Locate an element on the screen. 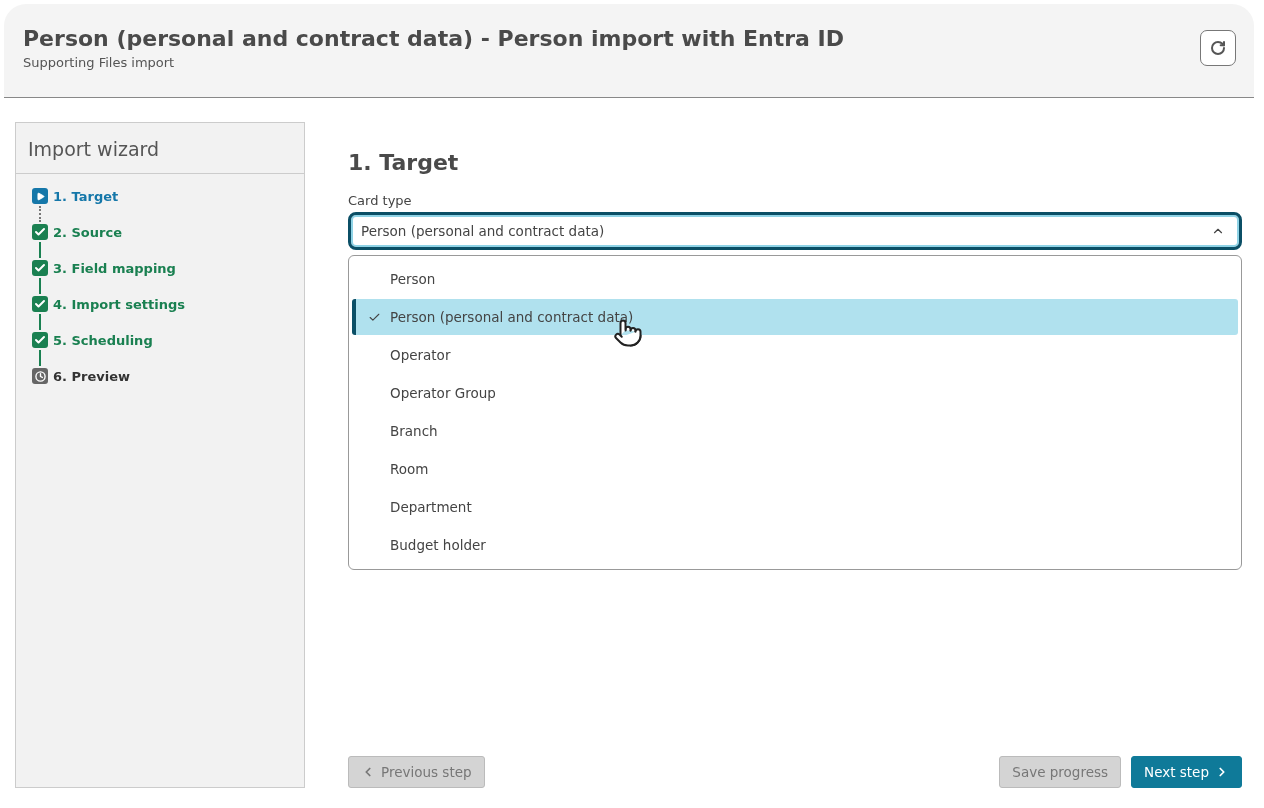  step-heading: 1. Target is located at coordinates (404, 162).